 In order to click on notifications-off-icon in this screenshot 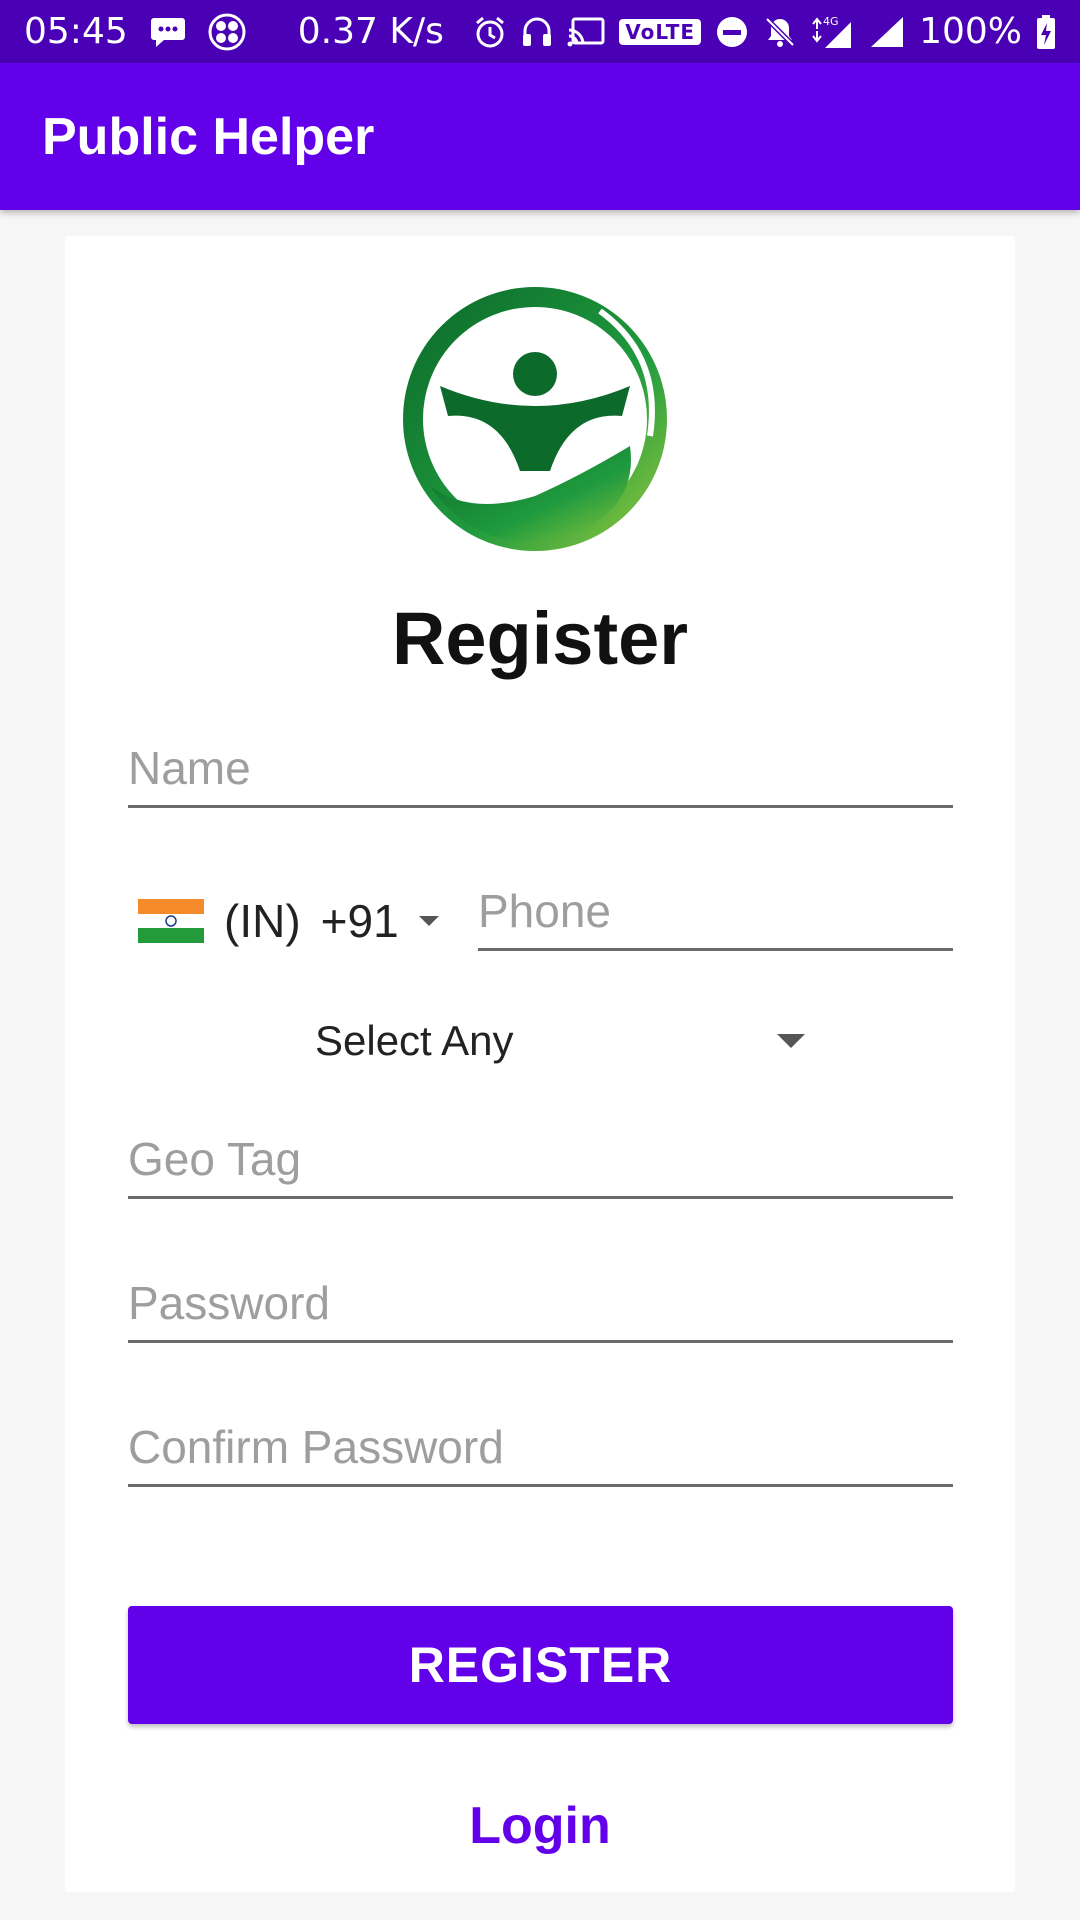, I will do `click(780, 32)`.